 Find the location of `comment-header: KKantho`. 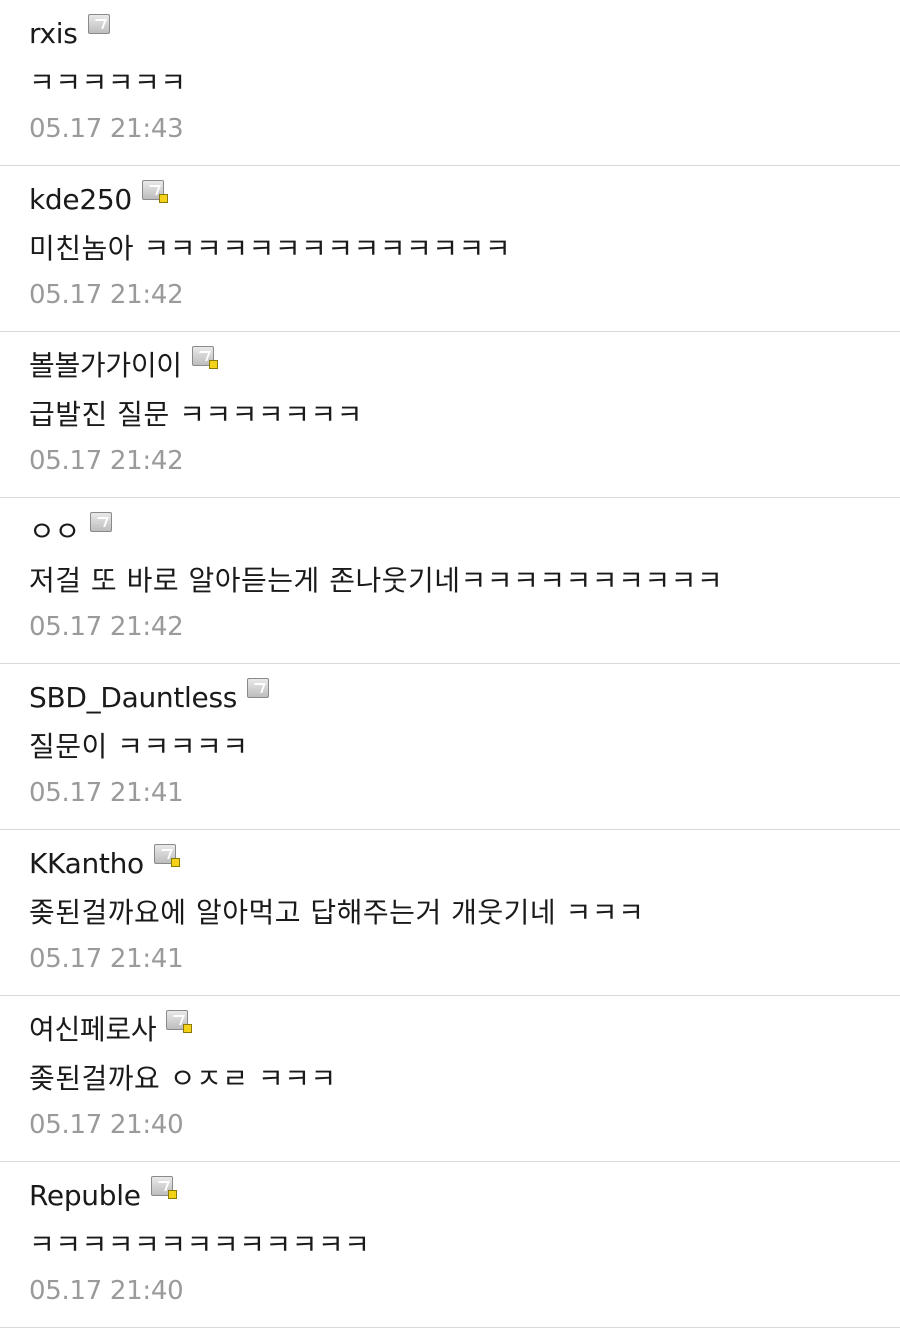

comment-header: KKantho is located at coordinates (105, 863).